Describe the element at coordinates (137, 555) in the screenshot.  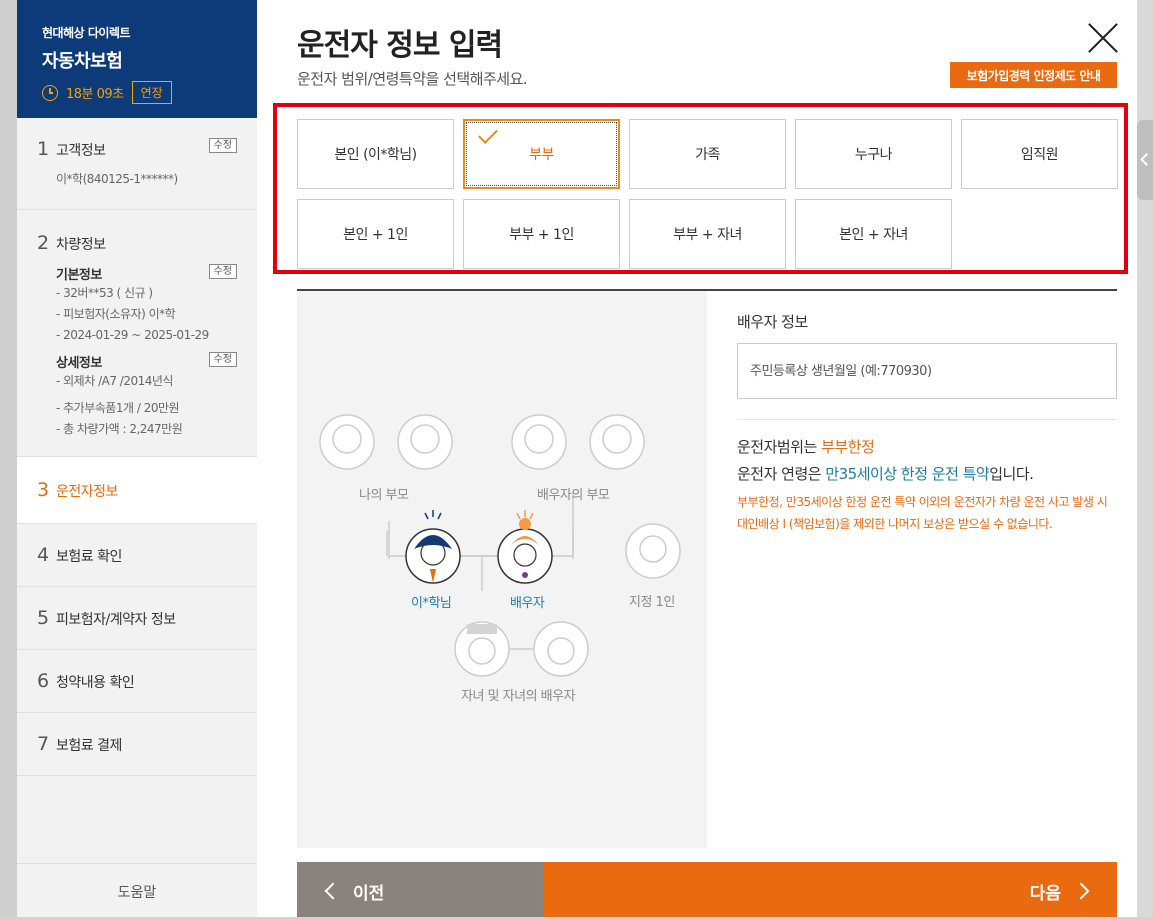
I see `step-premium-check: 4 보험료 확인` at that location.